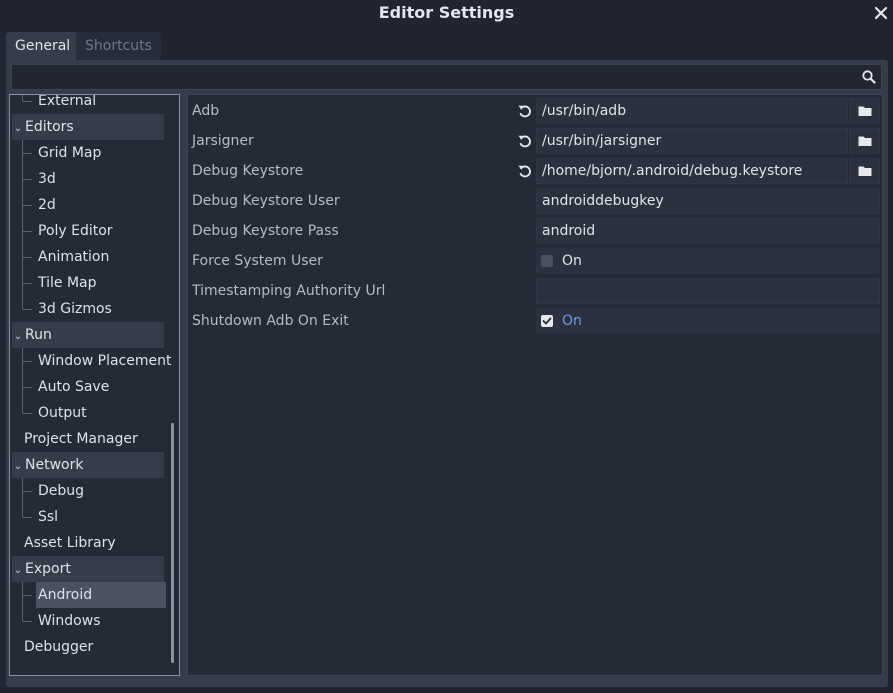 Image resolution: width=893 pixels, height=693 pixels. I want to click on adb-browse-button, so click(864, 111).